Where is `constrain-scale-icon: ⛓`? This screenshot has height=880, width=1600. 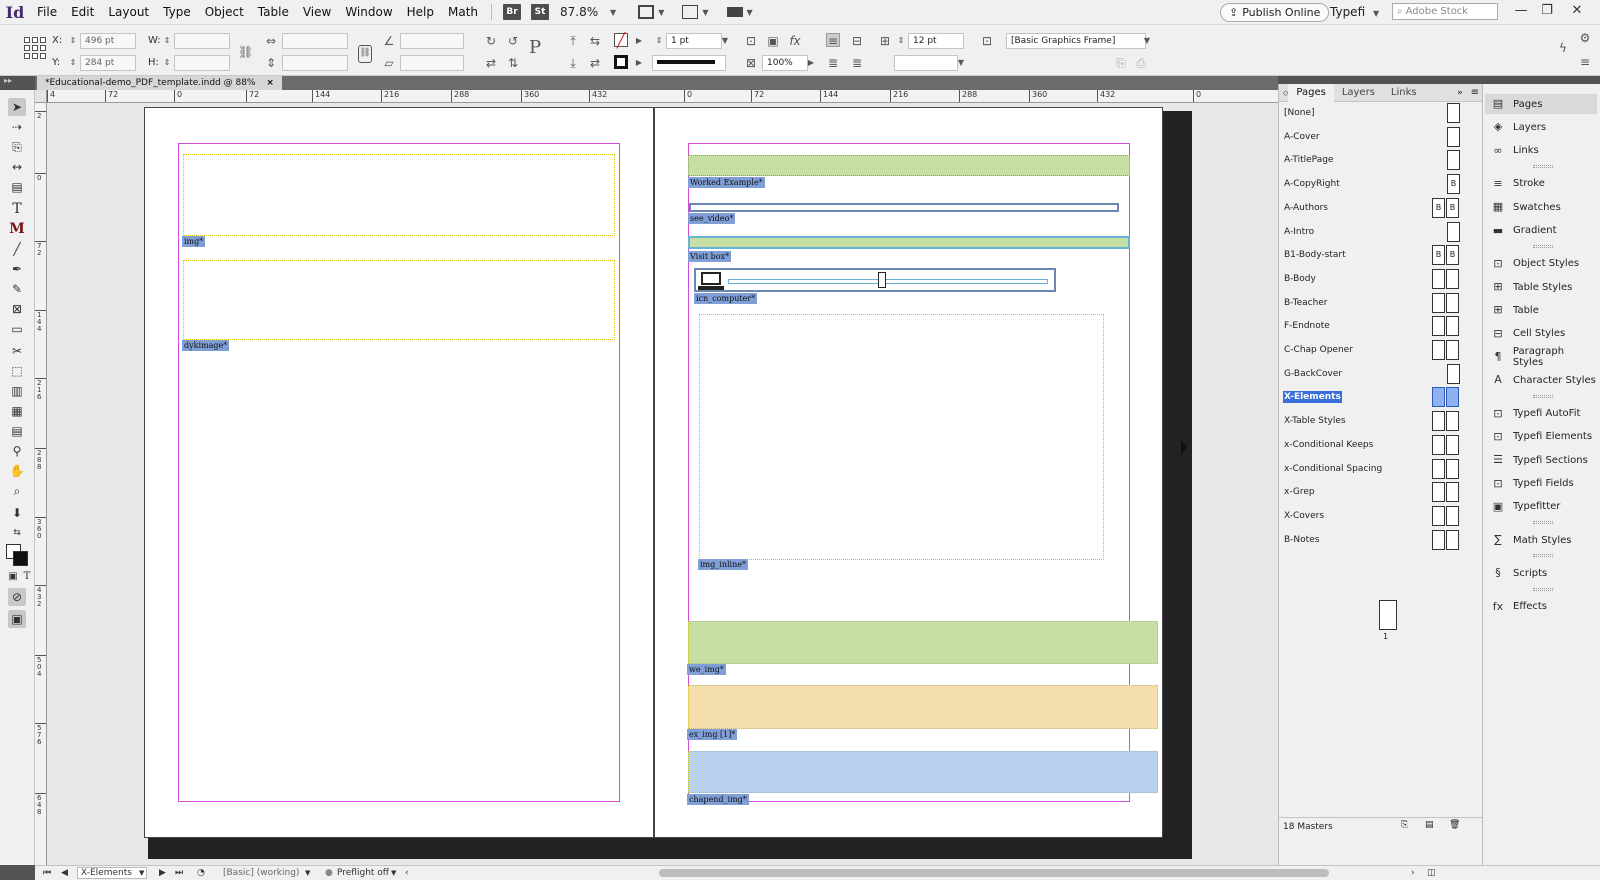 constrain-scale-icon: ⛓ is located at coordinates (365, 54).